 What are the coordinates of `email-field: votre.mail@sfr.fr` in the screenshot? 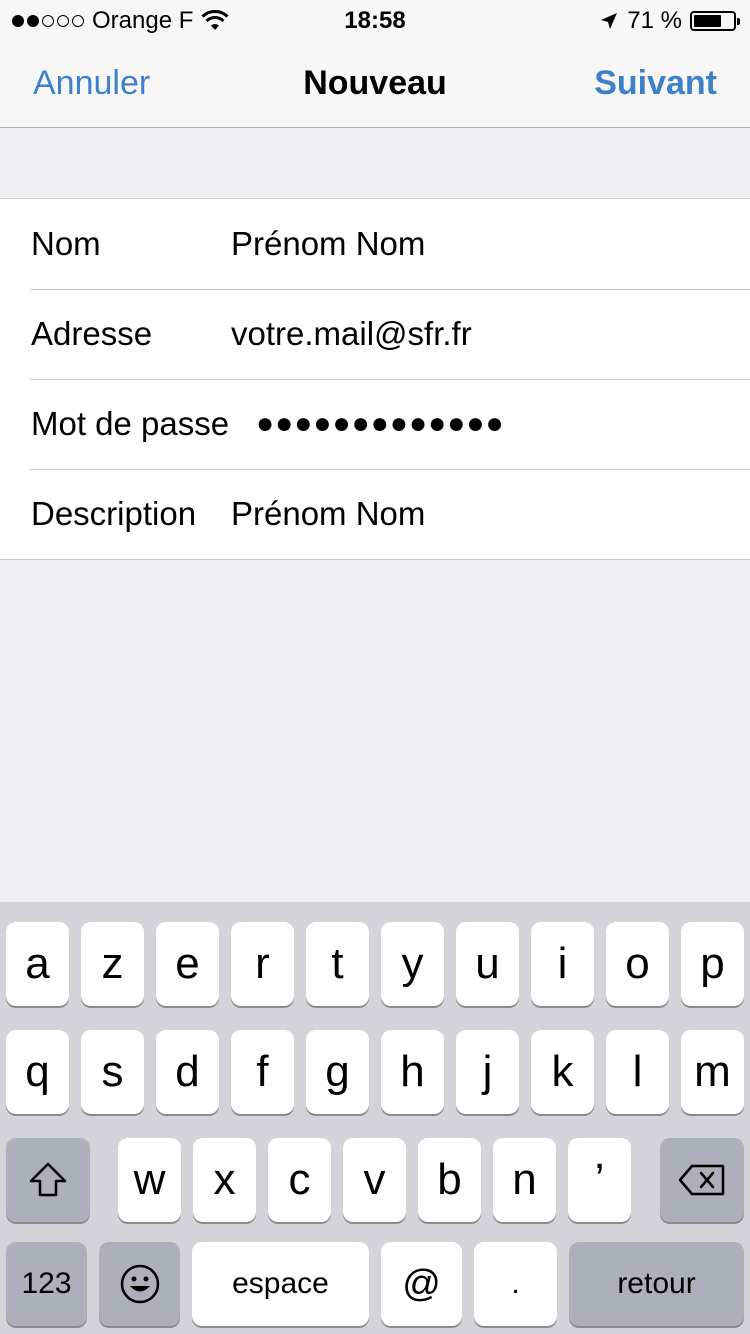 It's located at (351, 334).